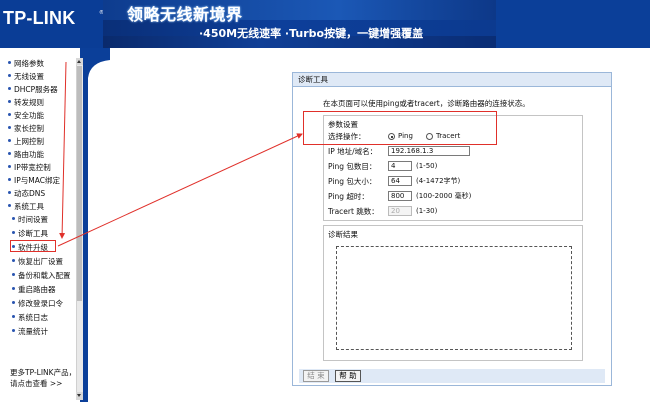 Image resolution: width=650 pixels, height=402 pixels. Describe the element at coordinates (400, 181) in the screenshot. I see `ping-size-input: 64` at that location.